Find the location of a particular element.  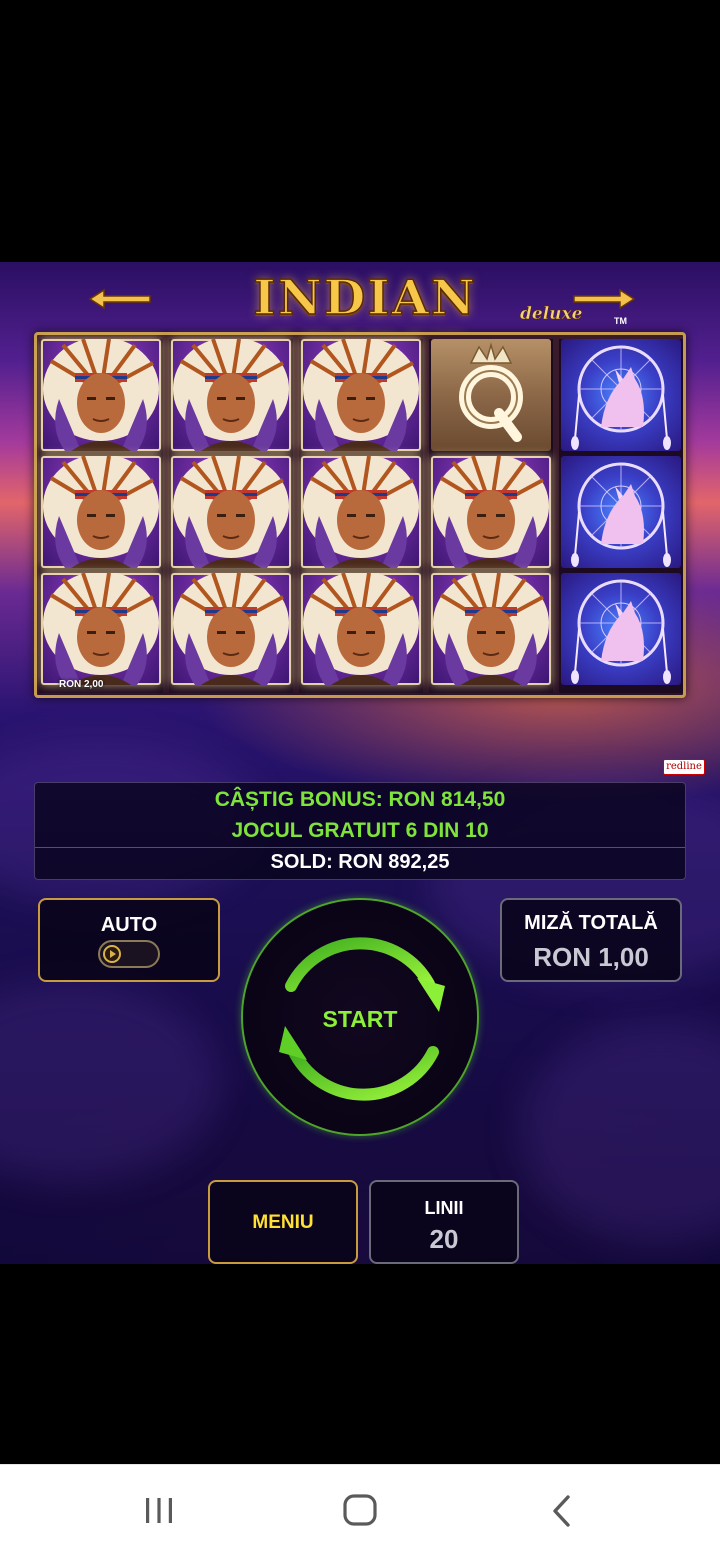

auto-button: AUTO is located at coordinates (129, 940).